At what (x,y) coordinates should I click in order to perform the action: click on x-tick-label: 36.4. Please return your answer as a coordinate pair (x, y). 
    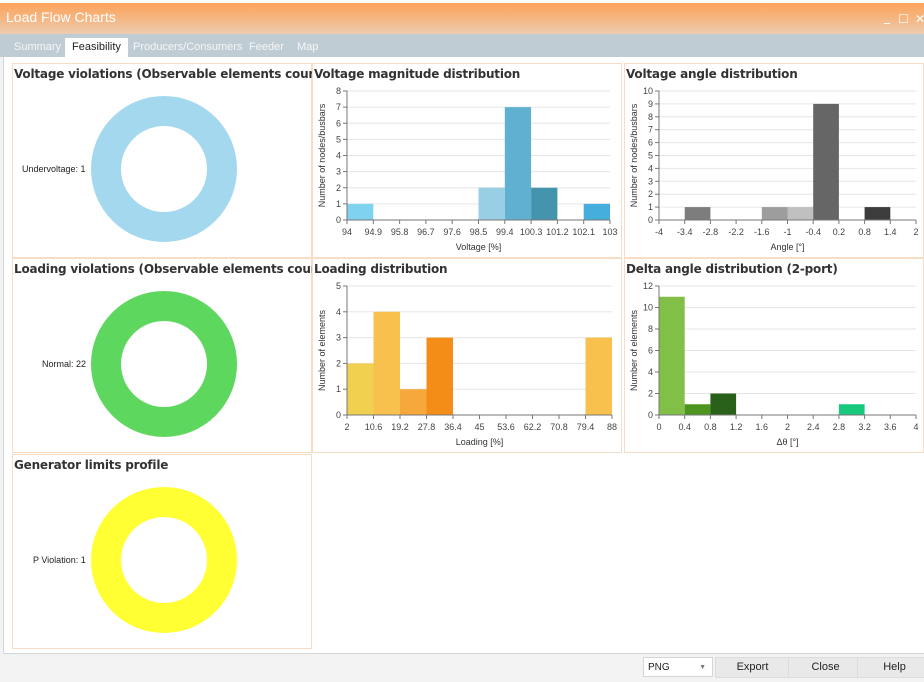
    Looking at the image, I should click on (453, 427).